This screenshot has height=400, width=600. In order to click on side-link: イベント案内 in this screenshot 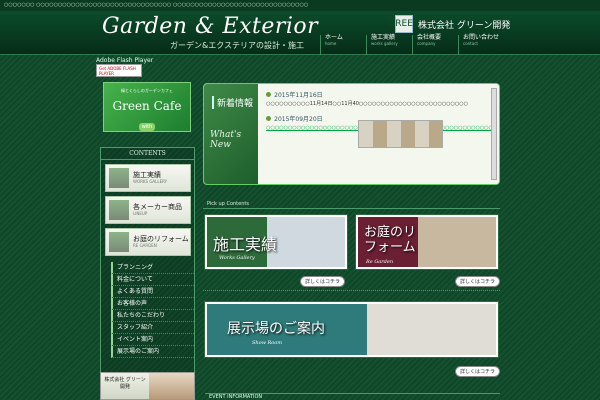, I will do `click(152, 340)`.